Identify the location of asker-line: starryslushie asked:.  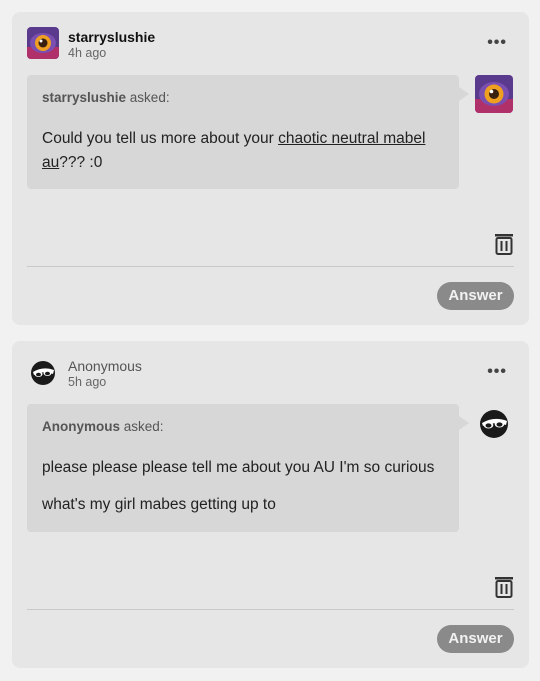
(106, 97).